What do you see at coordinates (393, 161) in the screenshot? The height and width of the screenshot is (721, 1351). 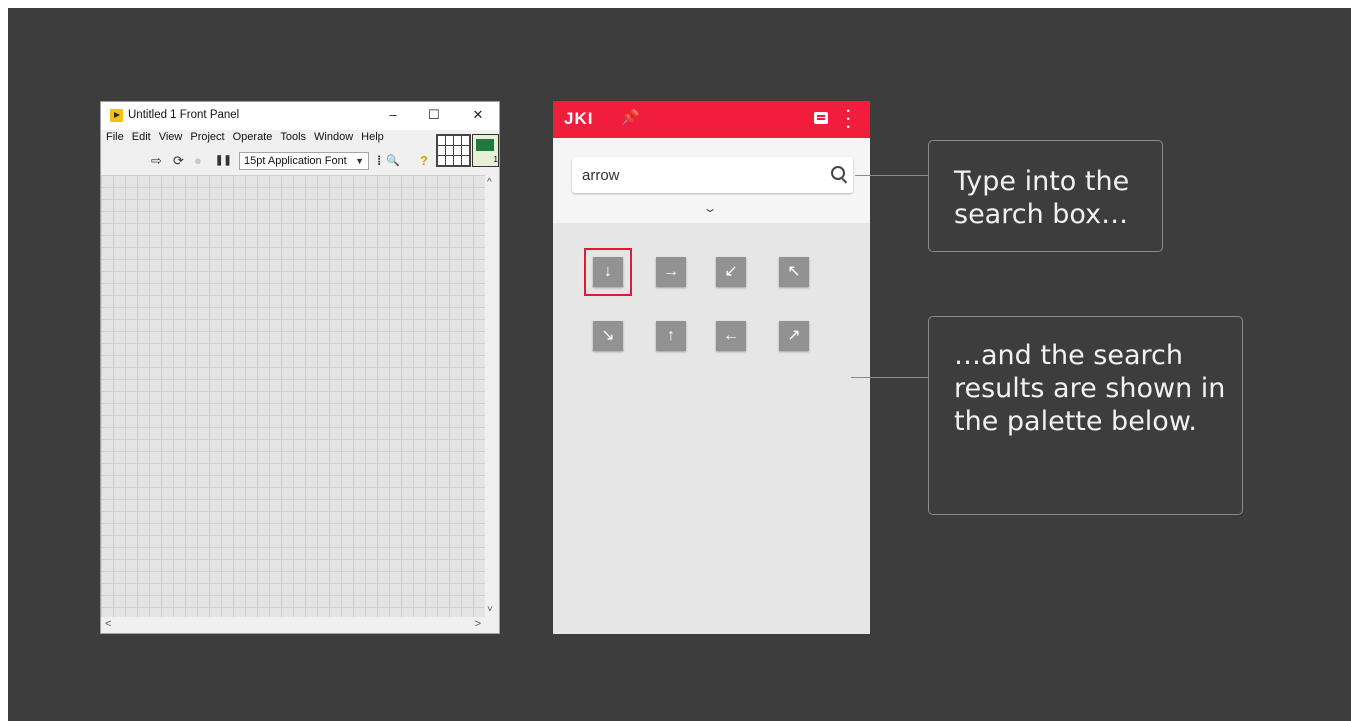 I see `zoom-icon: 🔍` at bounding box center [393, 161].